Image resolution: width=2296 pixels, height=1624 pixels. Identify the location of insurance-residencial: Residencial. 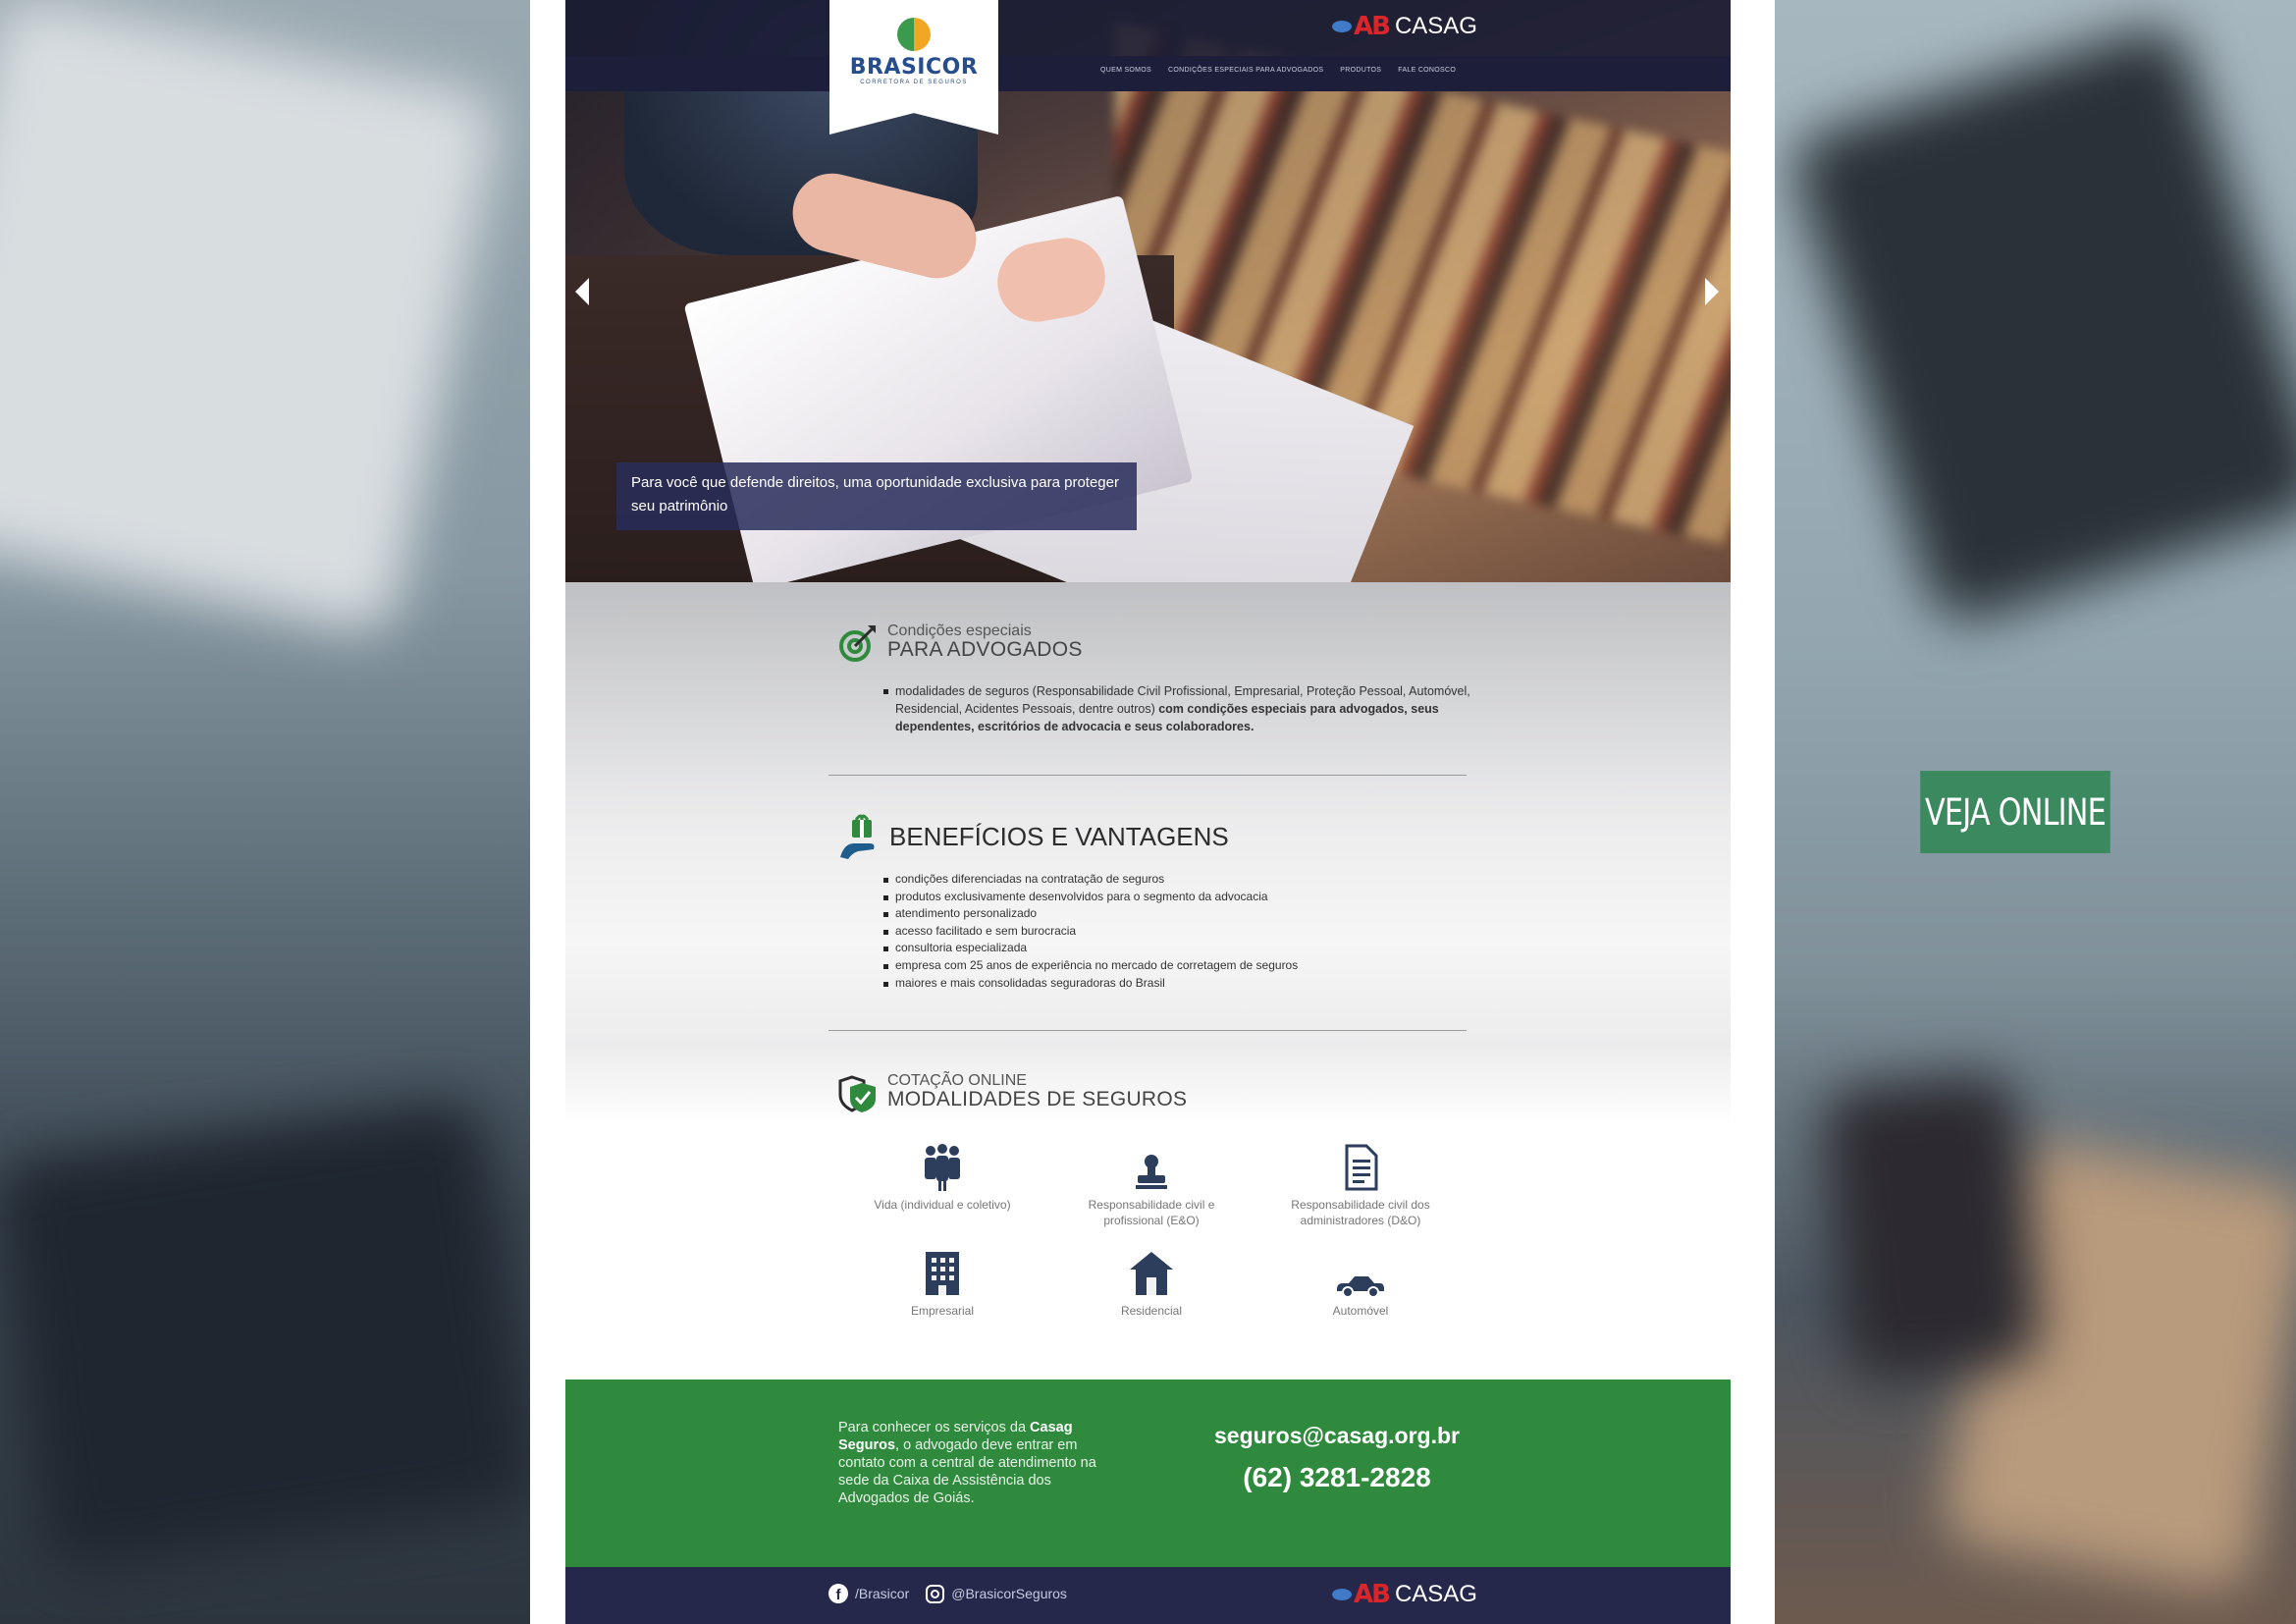
(1151, 1283).